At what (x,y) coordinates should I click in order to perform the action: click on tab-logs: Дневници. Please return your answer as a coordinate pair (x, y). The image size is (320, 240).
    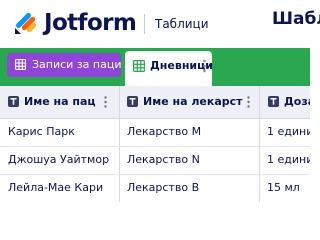
    Looking at the image, I should click on (169, 68).